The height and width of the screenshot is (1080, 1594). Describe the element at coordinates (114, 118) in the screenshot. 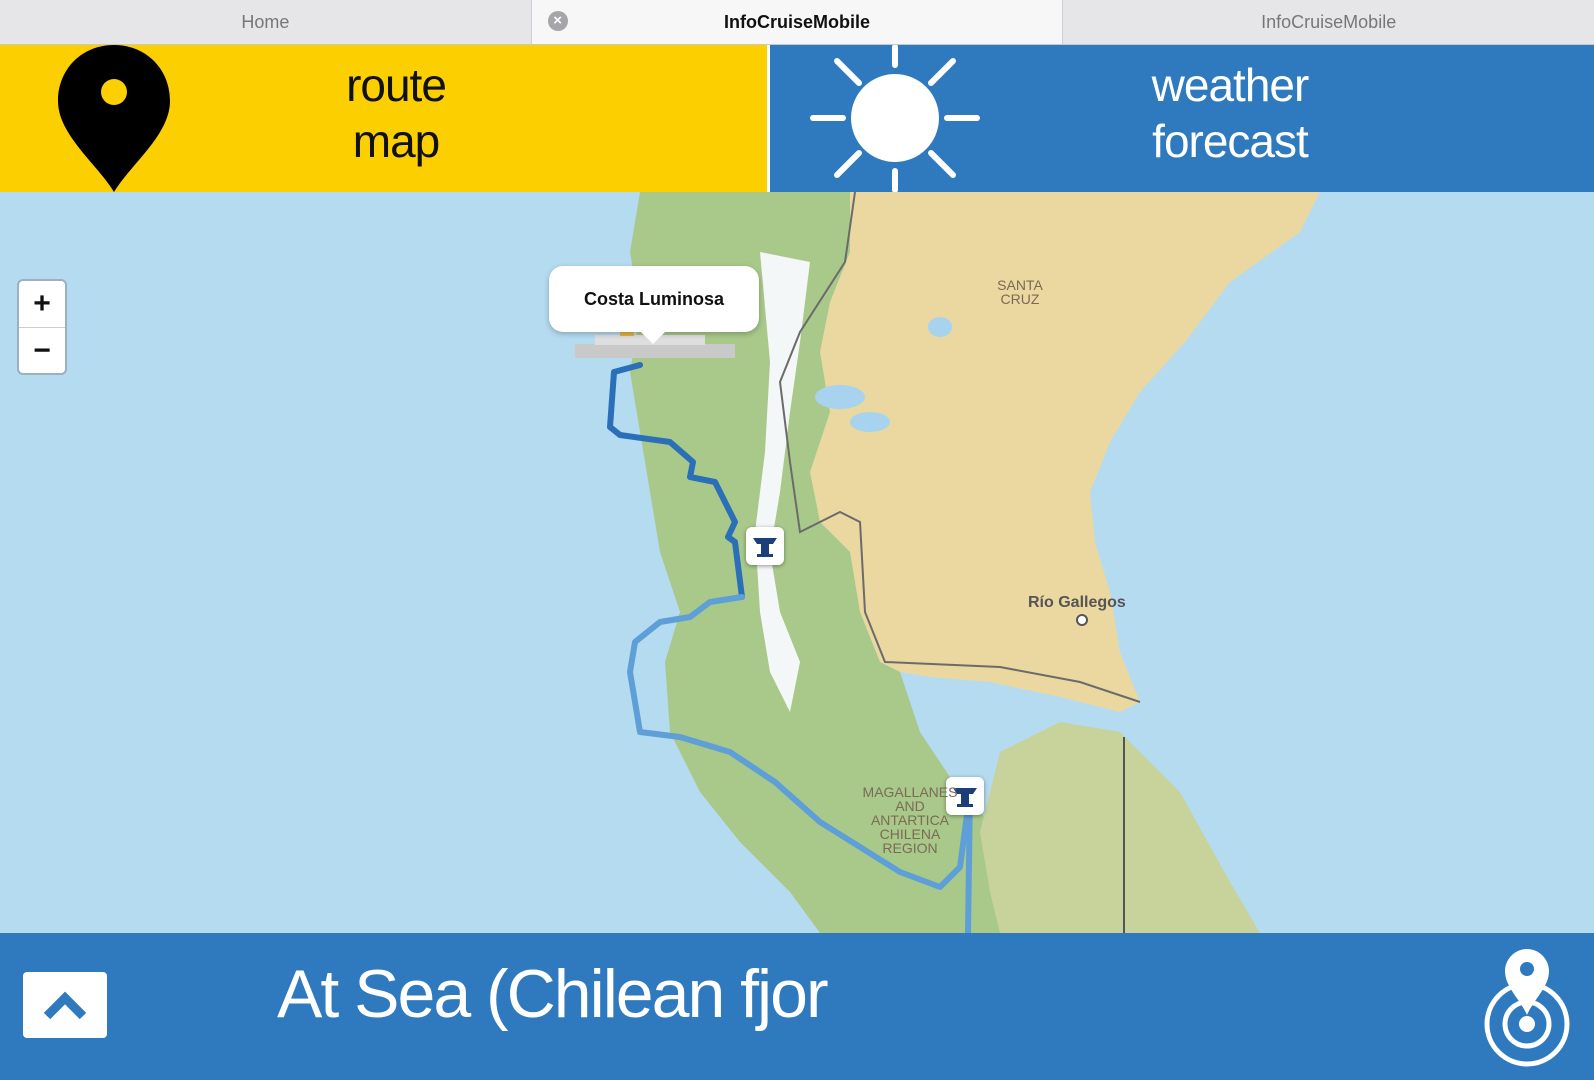

I see `map-pin-icon` at that location.